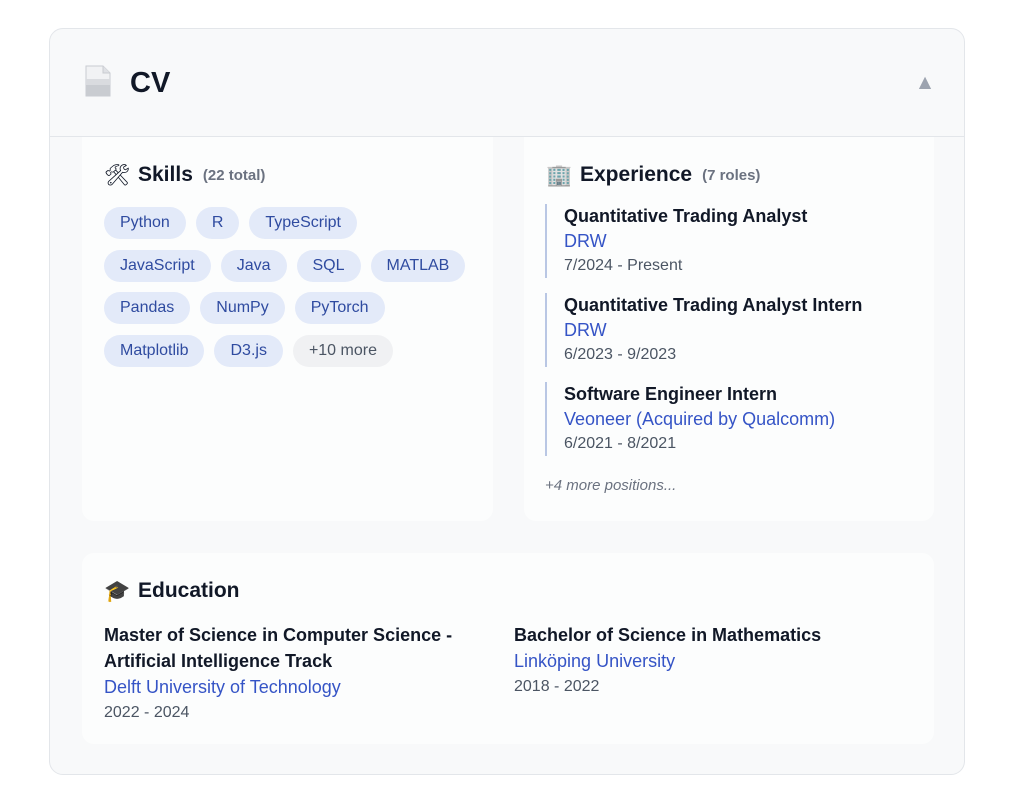 The width and height of the screenshot is (1016, 802). What do you see at coordinates (165, 174) in the screenshot?
I see `skills-title: Skills` at bounding box center [165, 174].